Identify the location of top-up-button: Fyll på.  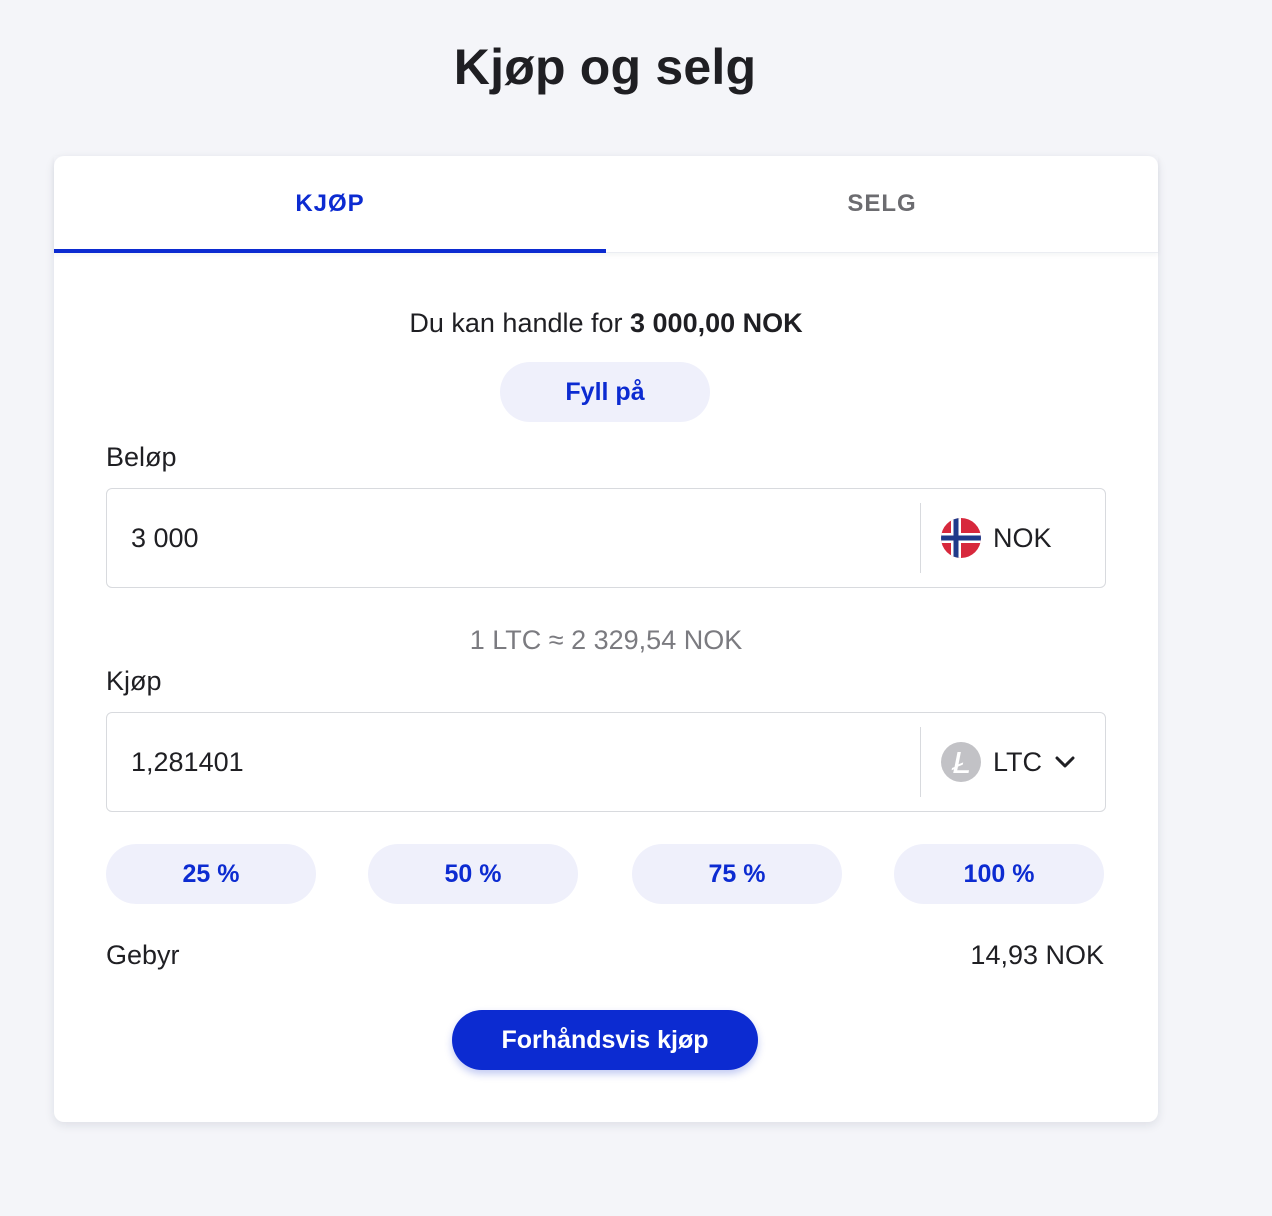
(605, 392).